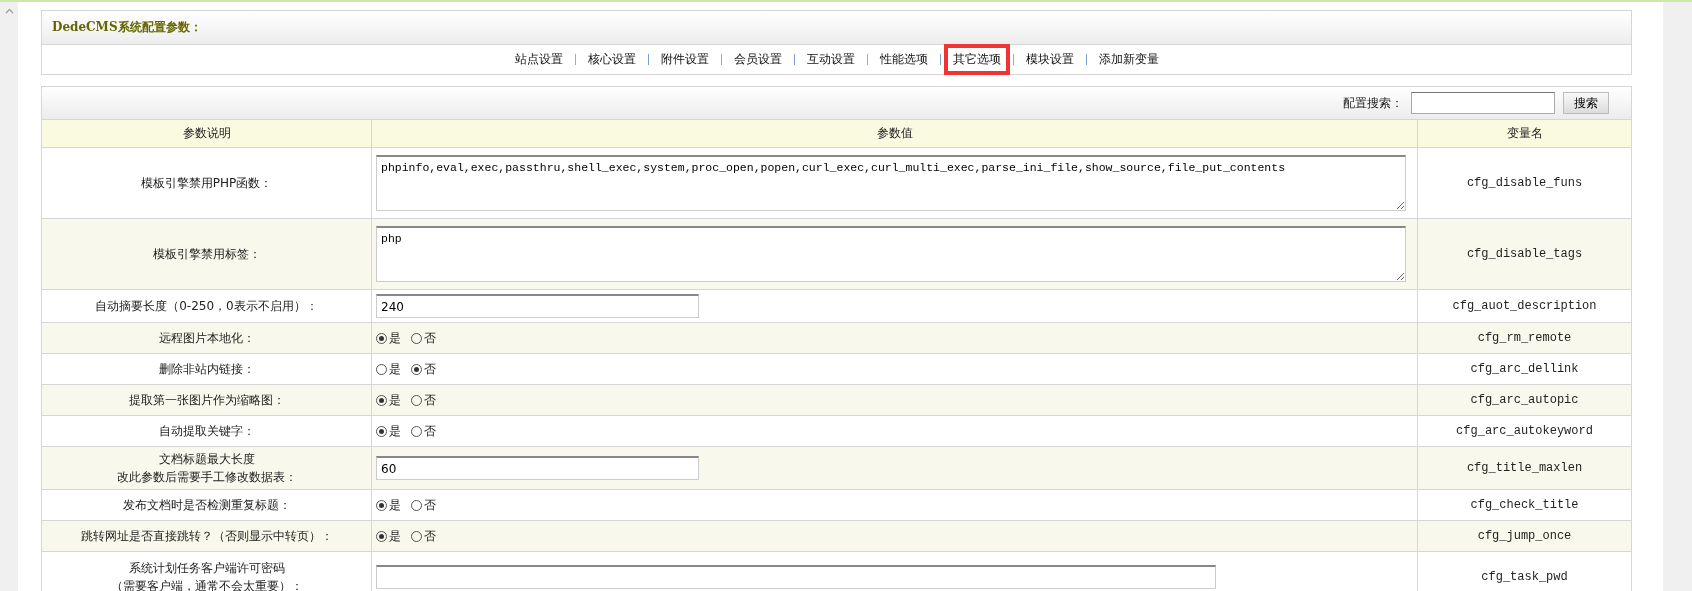  Describe the element at coordinates (611, 59) in the screenshot. I see `settings-tab: 核心设置` at that location.